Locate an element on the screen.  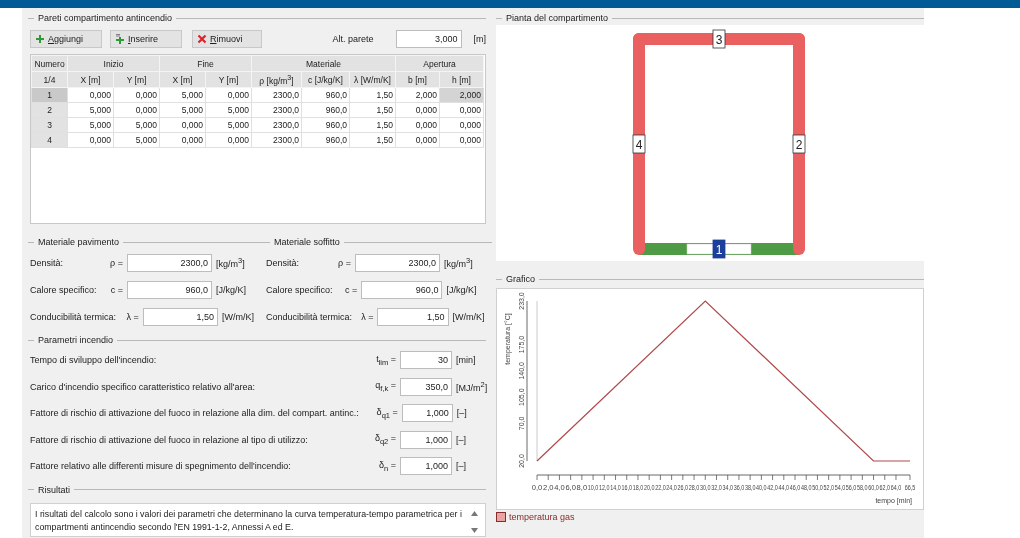
symbol-label: δ$_{q2}$ = is located at coordinates (384, 440).